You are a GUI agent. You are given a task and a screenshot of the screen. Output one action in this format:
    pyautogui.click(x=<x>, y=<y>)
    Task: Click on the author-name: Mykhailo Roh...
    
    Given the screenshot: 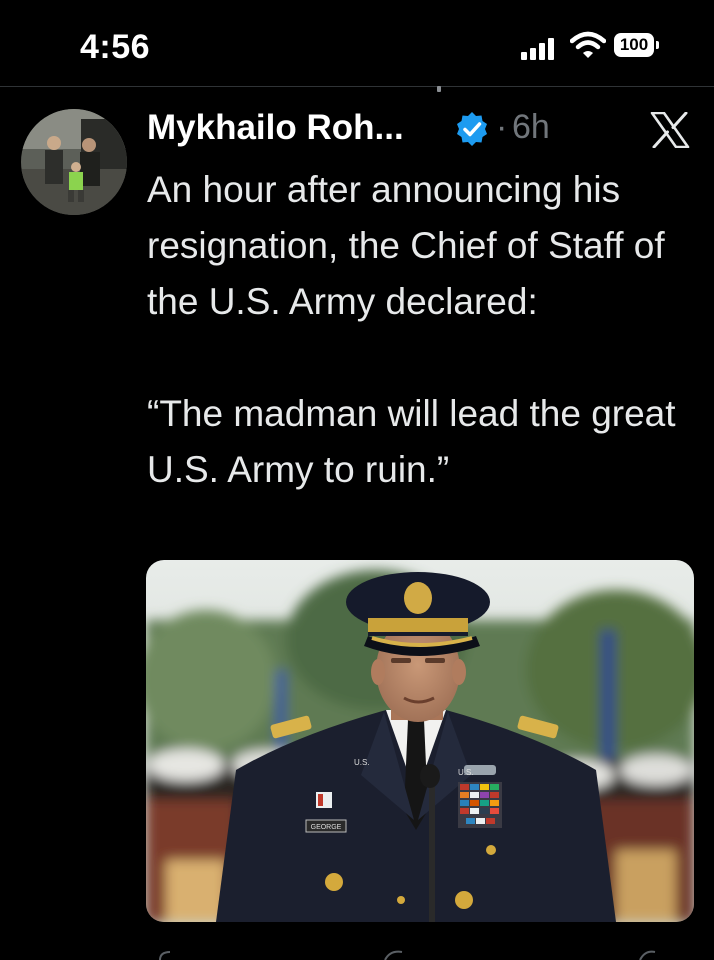 What is the action you would take?
    pyautogui.click(x=275, y=128)
    